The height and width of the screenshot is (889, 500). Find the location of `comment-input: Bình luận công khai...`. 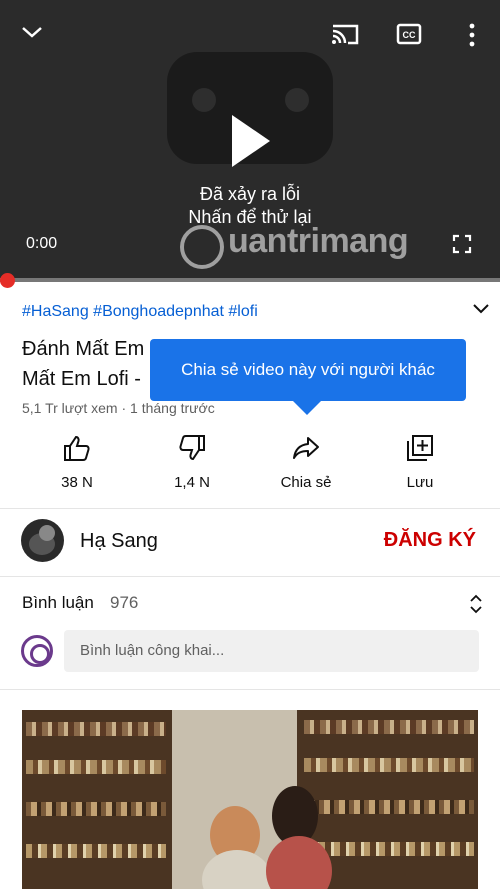

comment-input: Bình luận công khai... is located at coordinates (271, 651).